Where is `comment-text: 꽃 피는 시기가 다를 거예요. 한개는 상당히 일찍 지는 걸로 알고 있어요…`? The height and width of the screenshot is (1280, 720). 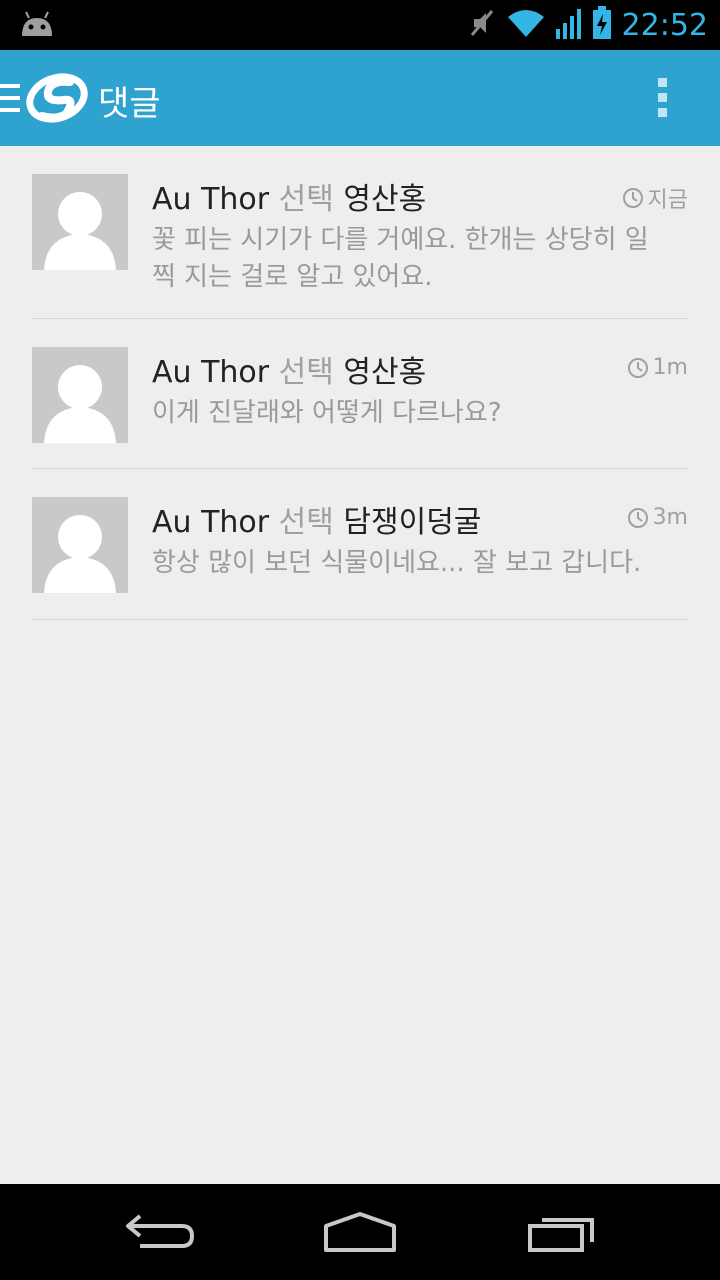
comment-text: 꽃 피는 시기가 다를 거예요. 한개는 상당히 일찍 지는 걸로 알고 있어요… is located at coordinates (400, 258).